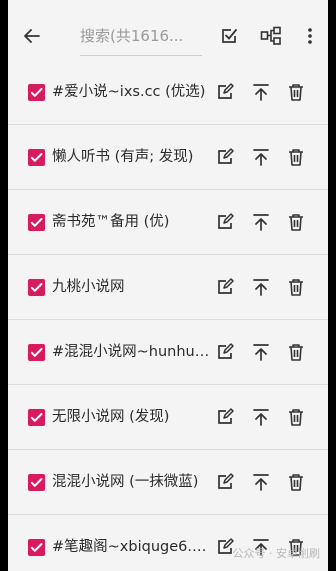 This screenshot has width=336, height=571. What do you see at coordinates (271, 36) in the screenshot?
I see `group-icon` at bounding box center [271, 36].